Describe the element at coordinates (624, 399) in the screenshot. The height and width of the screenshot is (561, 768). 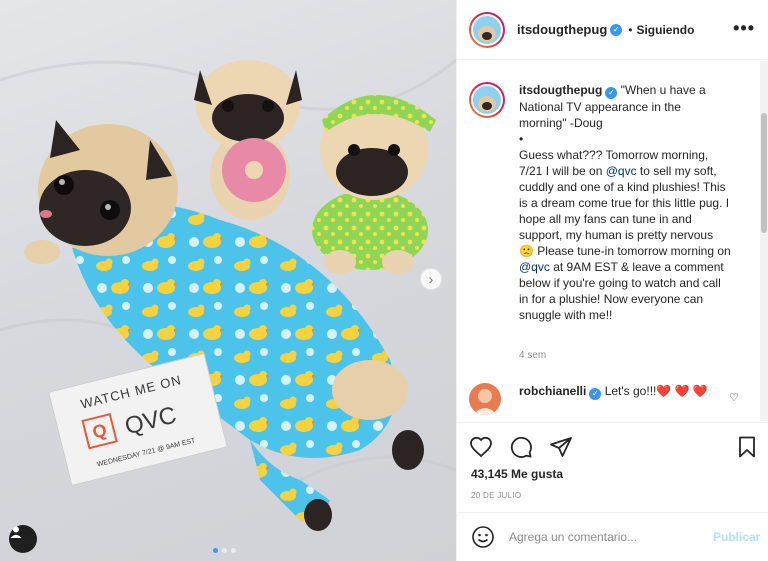
I see `comment-text-block: robchianelli ✓ Let's go!!!❤️ ❤️ ❤️` at that location.